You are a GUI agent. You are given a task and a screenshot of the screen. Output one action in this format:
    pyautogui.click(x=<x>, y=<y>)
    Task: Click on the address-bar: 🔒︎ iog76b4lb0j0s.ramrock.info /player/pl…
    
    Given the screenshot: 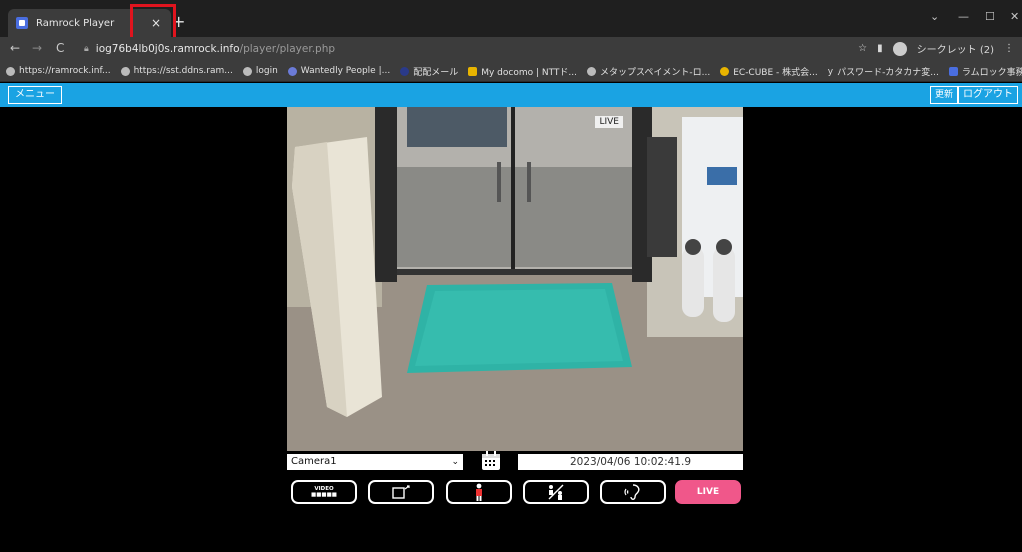 What is the action you would take?
    pyautogui.click(x=479, y=49)
    